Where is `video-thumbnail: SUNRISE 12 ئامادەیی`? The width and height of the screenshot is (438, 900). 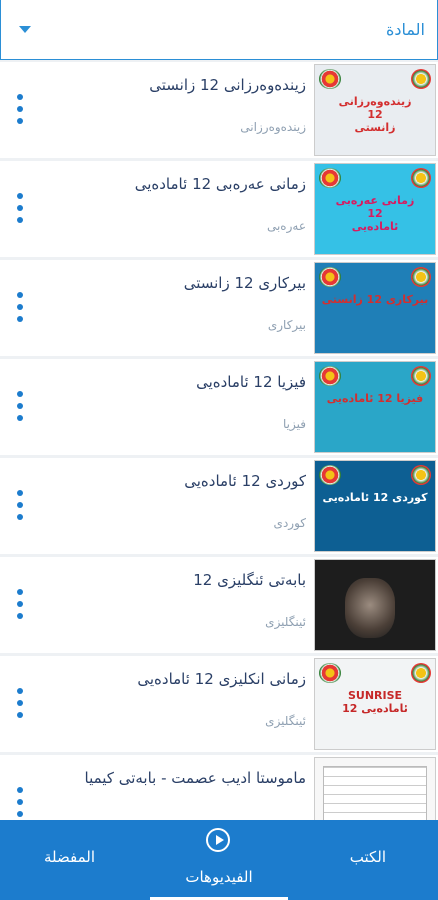
video-thumbnail: SUNRISE 12 ئامادەیی is located at coordinates (375, 704).